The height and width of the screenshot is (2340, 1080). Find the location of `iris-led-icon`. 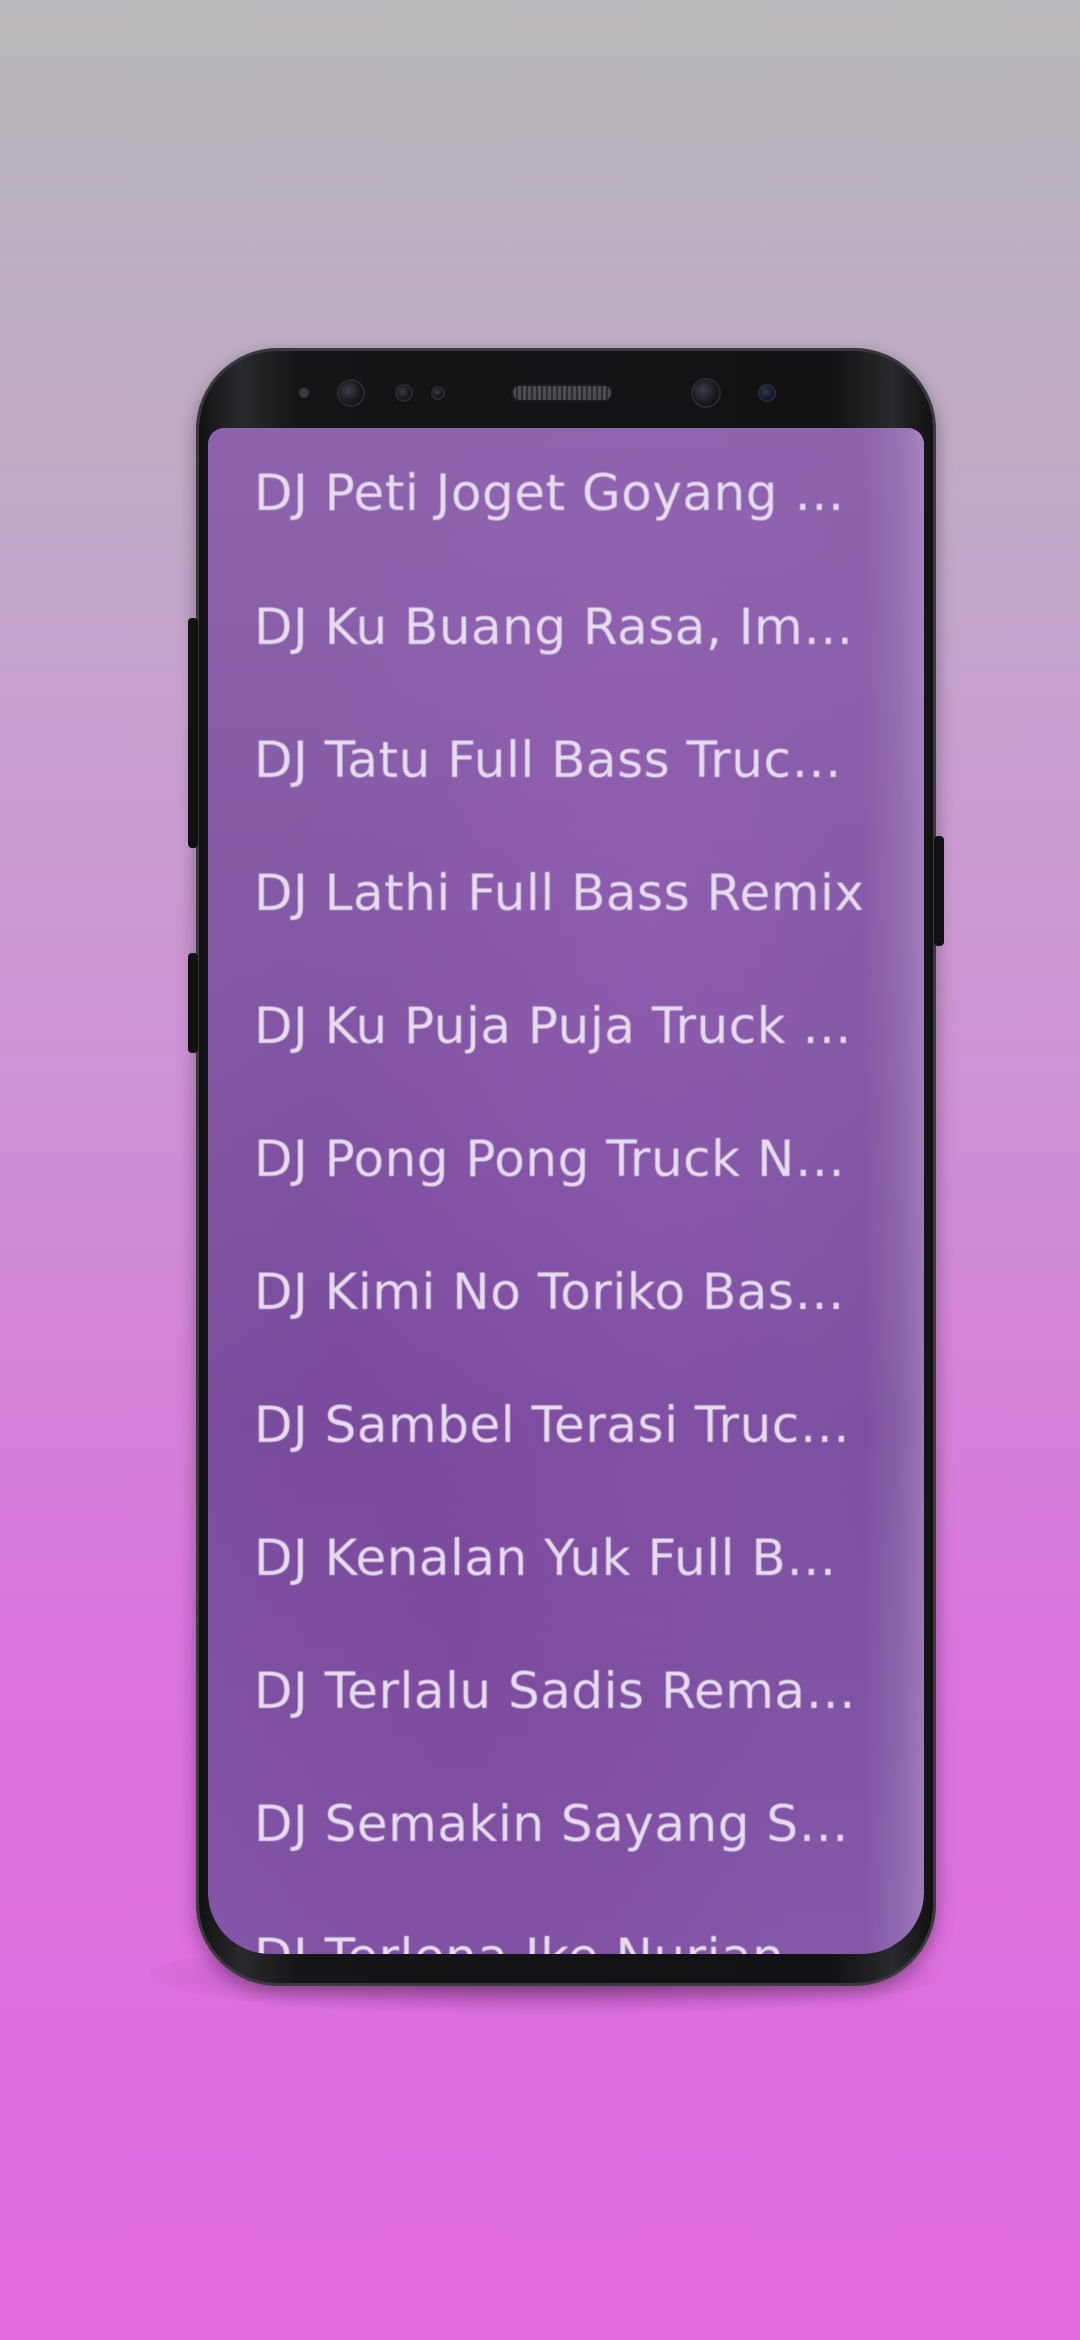

iris-led-icon is located at coordinates (767, 393).